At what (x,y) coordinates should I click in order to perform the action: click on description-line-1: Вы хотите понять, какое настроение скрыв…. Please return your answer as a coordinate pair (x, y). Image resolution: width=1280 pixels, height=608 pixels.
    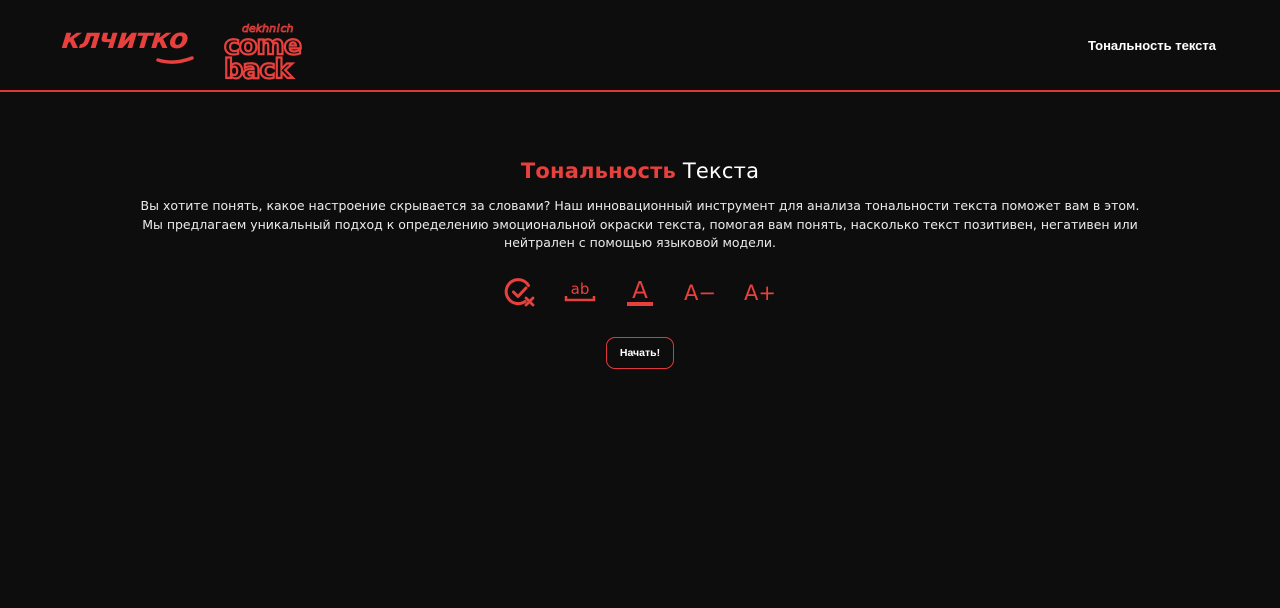
    Looking at the image, I should click on (640, 205).